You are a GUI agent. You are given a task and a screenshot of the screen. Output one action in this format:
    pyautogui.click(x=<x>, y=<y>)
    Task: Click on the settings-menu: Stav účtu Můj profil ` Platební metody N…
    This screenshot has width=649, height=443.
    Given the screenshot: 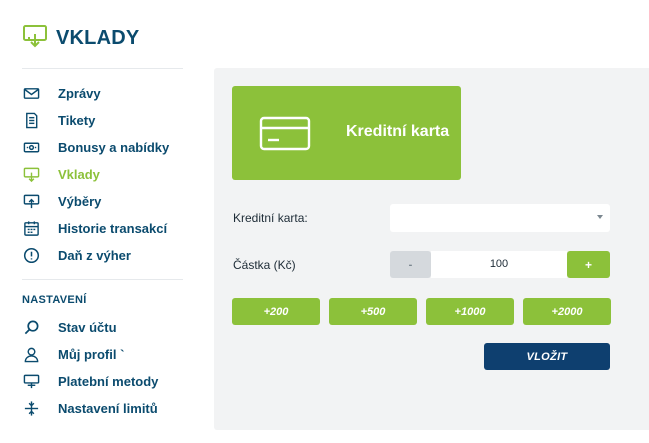 What is the action you would take?
    pyautogui.click(x=102, y=368)
    